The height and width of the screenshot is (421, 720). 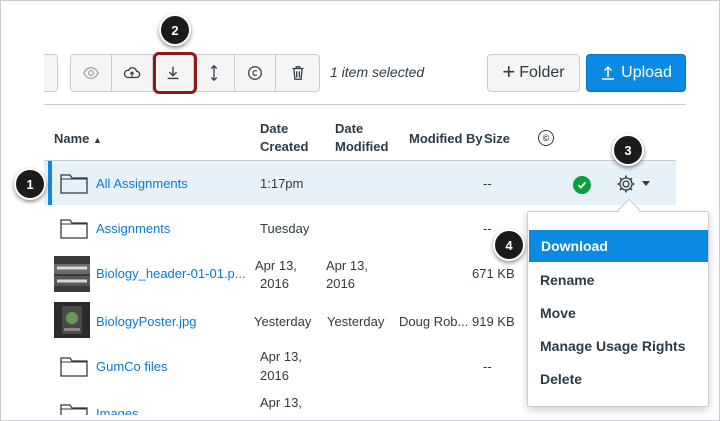 What do you see at coordinates (542, 72) in the screenshot?
I see `folder-button-label: Folder` at bounding box center [542, 72].